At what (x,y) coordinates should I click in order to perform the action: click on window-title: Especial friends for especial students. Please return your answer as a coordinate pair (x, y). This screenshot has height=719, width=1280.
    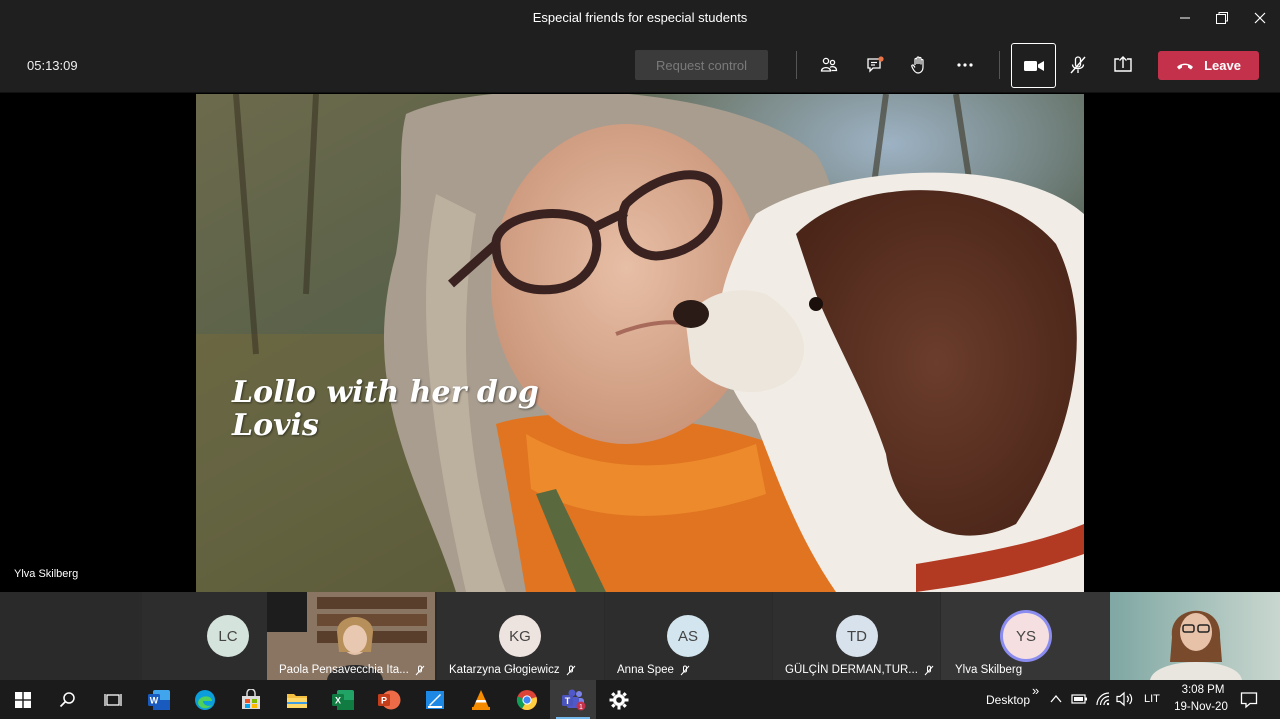
    Looking at the image, I should click on (640, 17).